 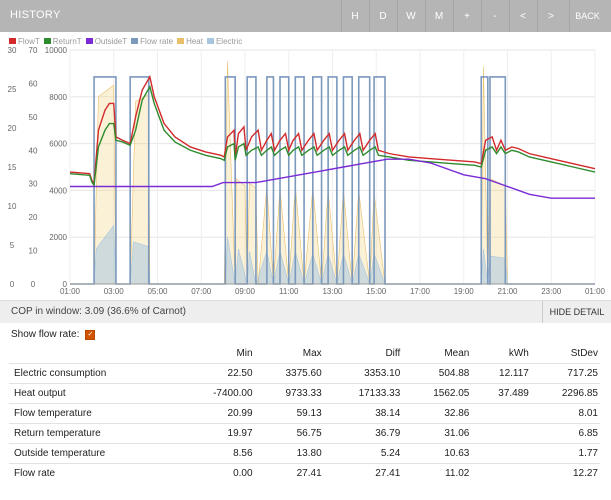 What do you see at coordinates (90, 334) in the screenshot?
I see `show-flow-rate-checkbox: ✓` at bounding box center [90, 334].